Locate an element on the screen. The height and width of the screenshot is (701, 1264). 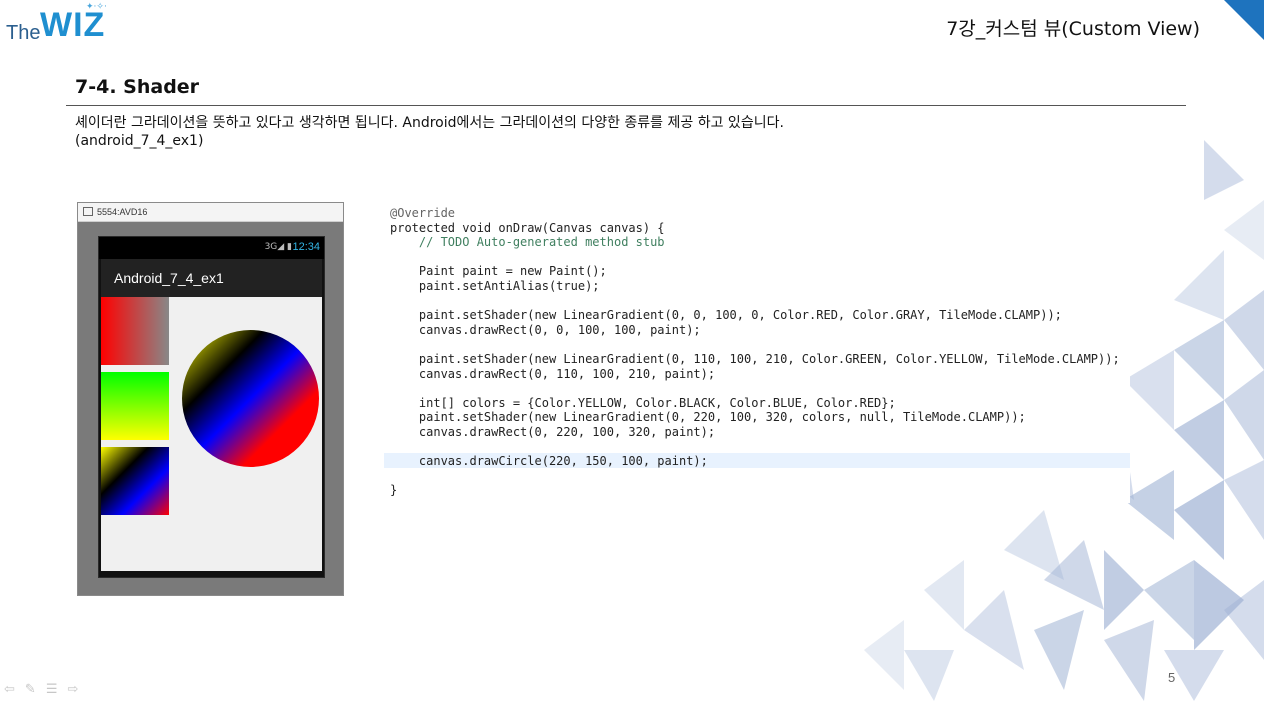
forward-arrow-icon: ⇨ is located at coordinates (77, 689).